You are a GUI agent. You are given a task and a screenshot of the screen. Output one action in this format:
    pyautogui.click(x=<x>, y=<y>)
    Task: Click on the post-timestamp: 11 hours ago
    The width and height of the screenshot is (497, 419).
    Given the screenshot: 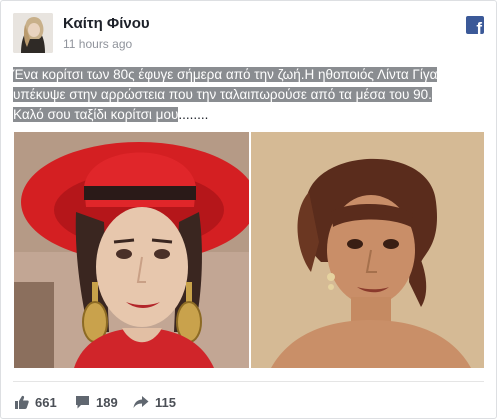 What is the action you would take?
    pyautogui.click(x=97, y=44)
    